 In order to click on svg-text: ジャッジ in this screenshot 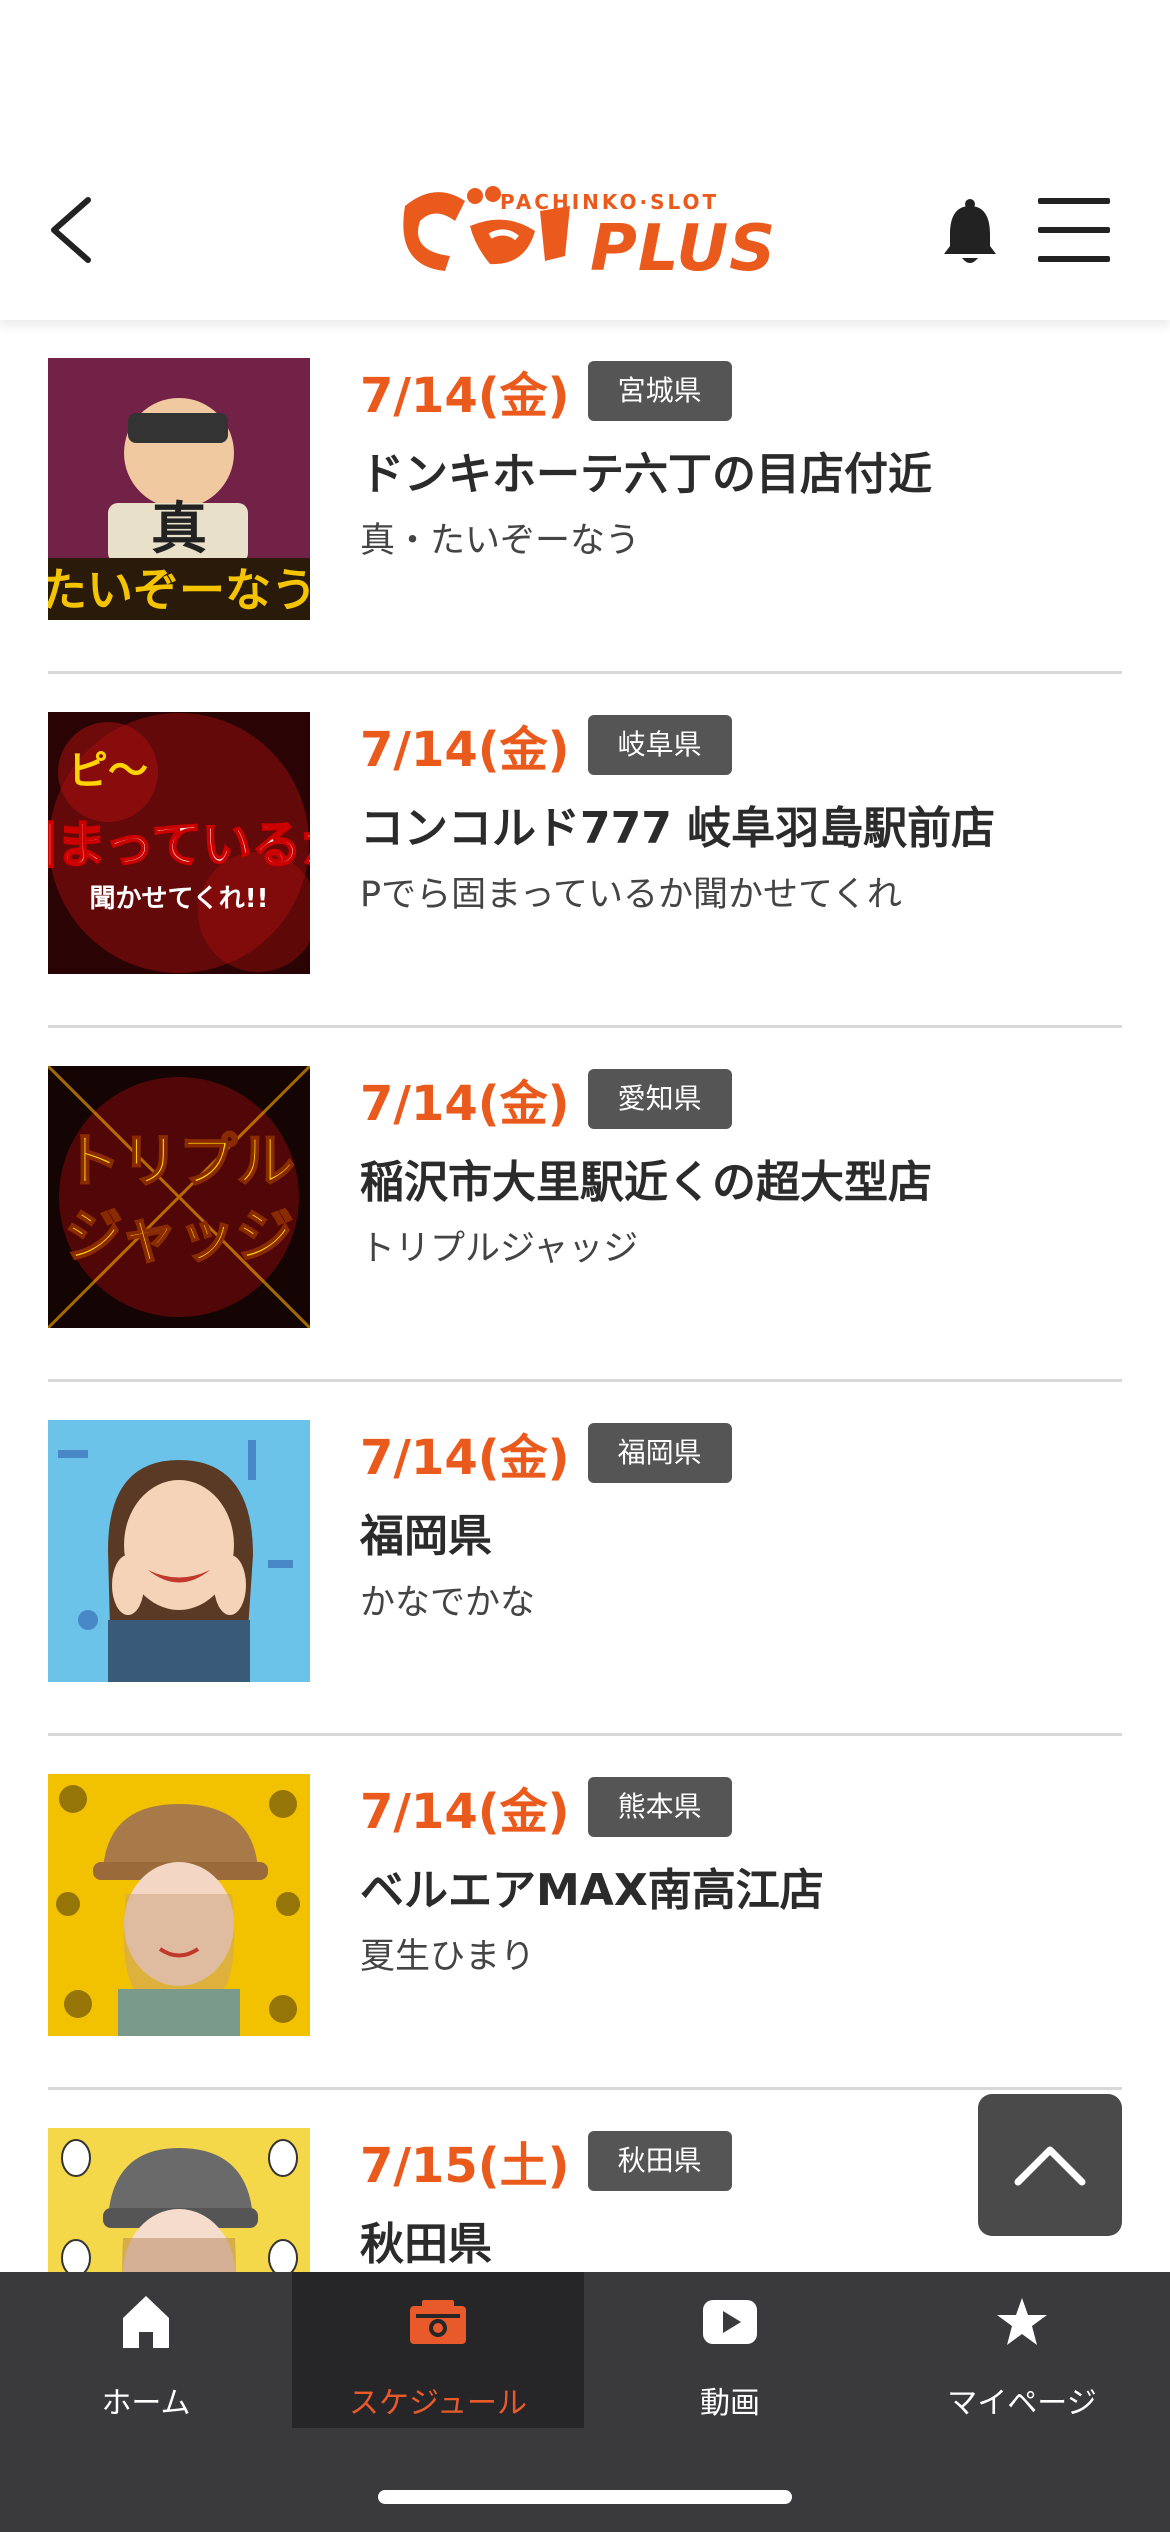, I will do `click(178, 1236)`.